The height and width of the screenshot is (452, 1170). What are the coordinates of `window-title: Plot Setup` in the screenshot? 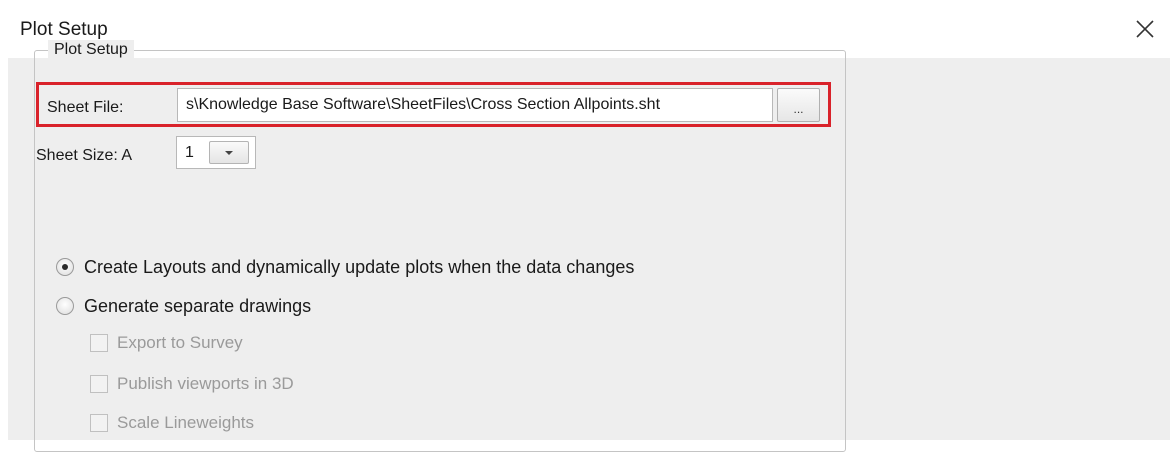 It's located at (64, 29).